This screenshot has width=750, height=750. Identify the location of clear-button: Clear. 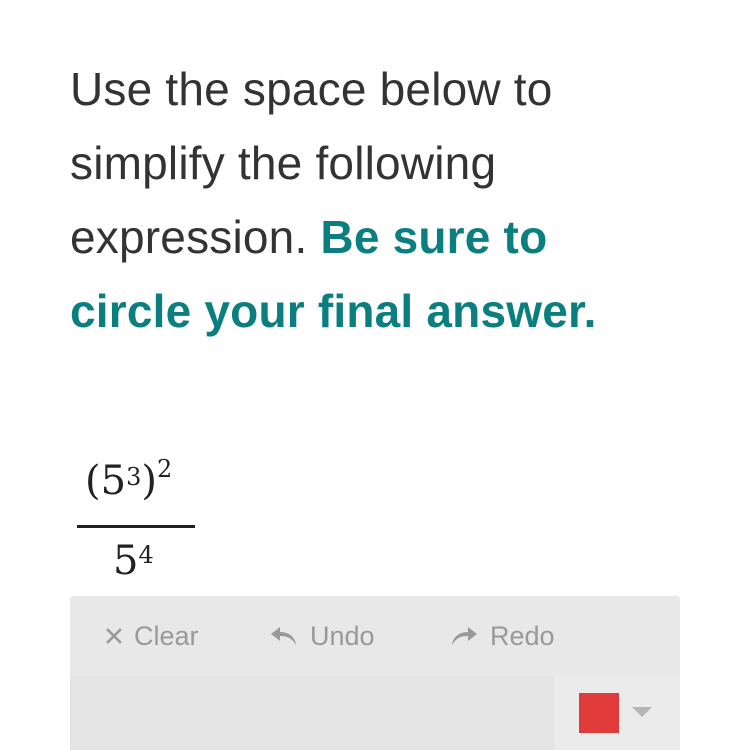
(152, 636).